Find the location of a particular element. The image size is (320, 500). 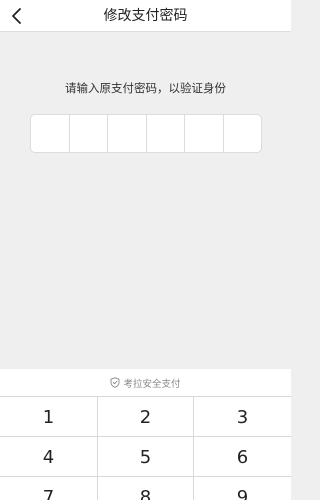

key-8: 8 is located at coordinates (145, 488).